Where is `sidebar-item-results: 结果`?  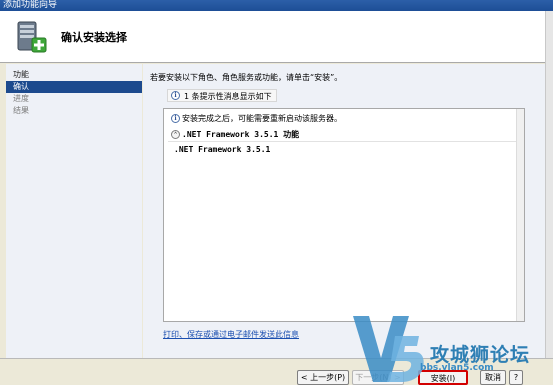 sidebar-item-results: 结果 is located at coordinates (21, 110).